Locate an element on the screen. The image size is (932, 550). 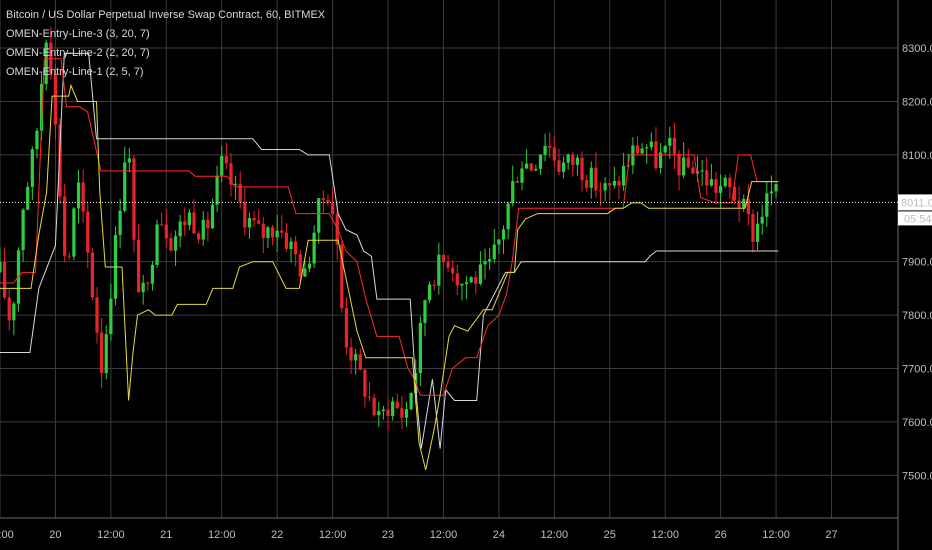
legend-entry-line-3: OMEN-Entry-Line-3 (3, 20, 7) is located at coordinates (165, 34).